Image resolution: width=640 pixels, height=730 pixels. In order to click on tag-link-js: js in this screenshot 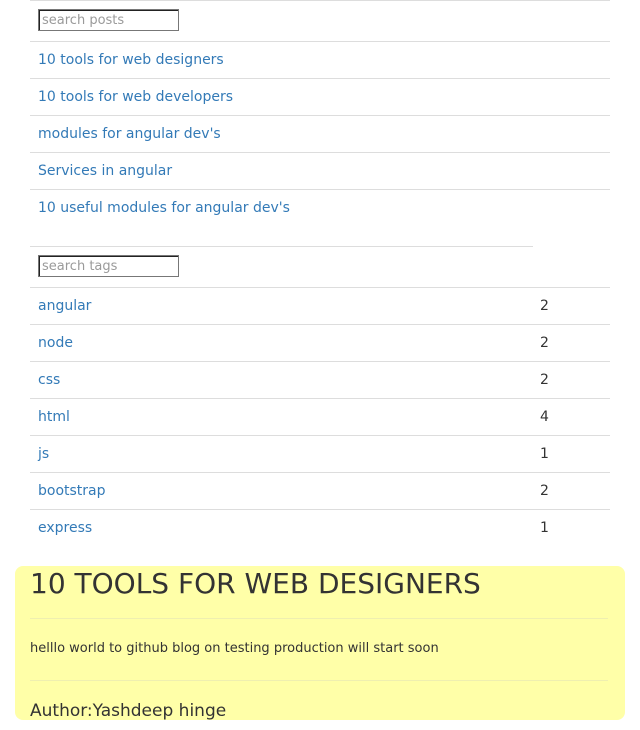, I will do `click(43, 454)`.